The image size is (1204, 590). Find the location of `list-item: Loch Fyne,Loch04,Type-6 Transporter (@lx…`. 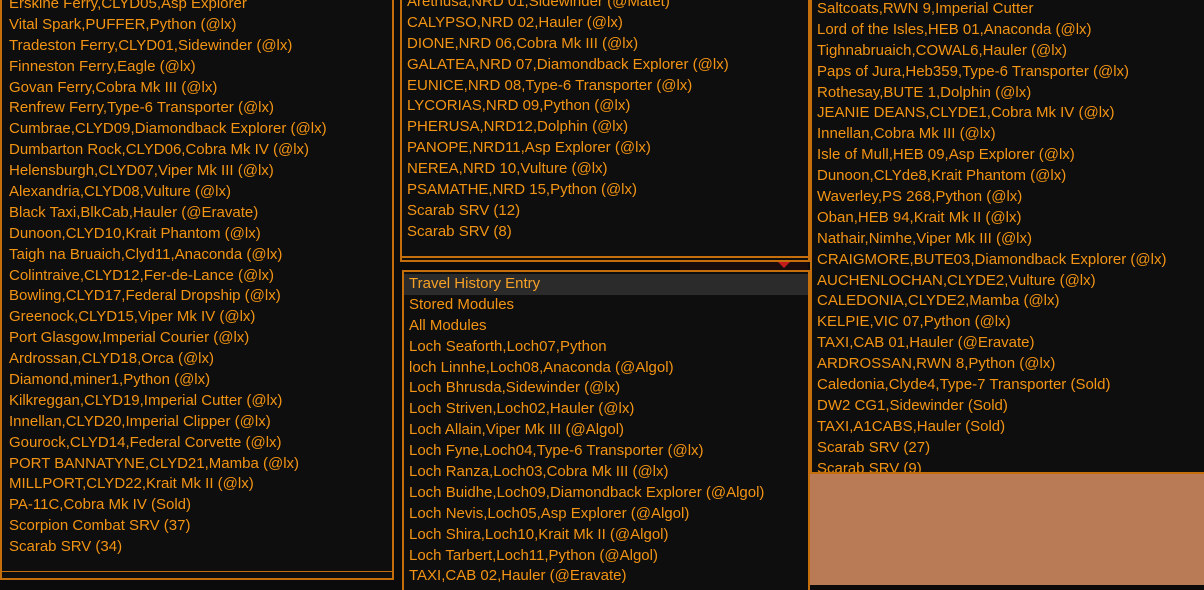

list-item: Loch Fyne,Loch04,Type-6 Transporter (@lx… is located at coordinates (606, 451).